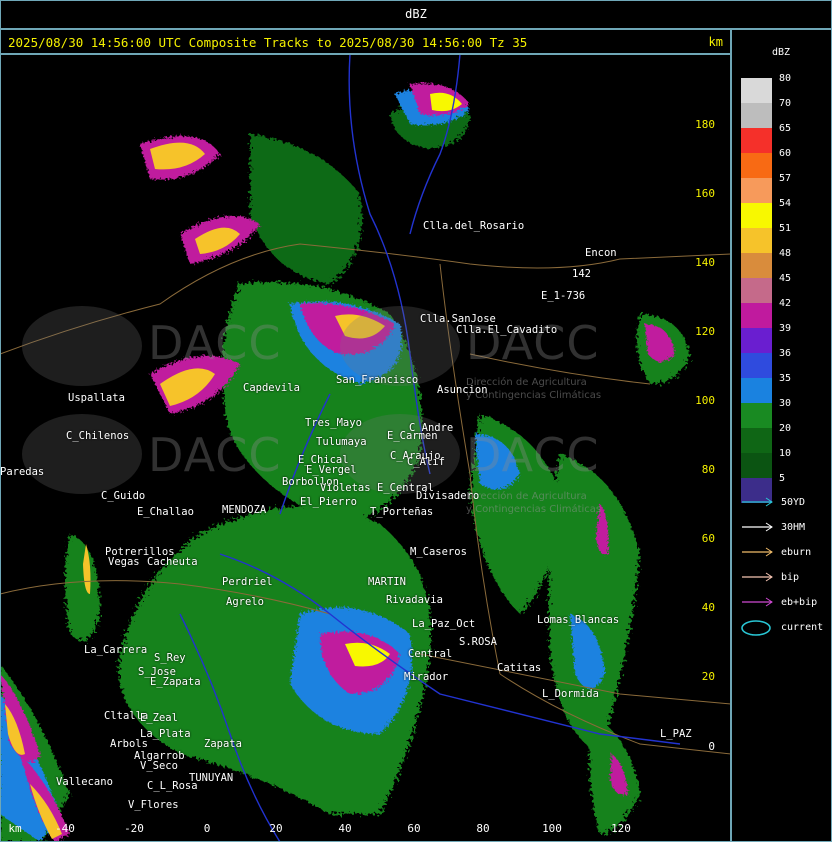  I want to click on y-tick: 160, so click(705, 193).